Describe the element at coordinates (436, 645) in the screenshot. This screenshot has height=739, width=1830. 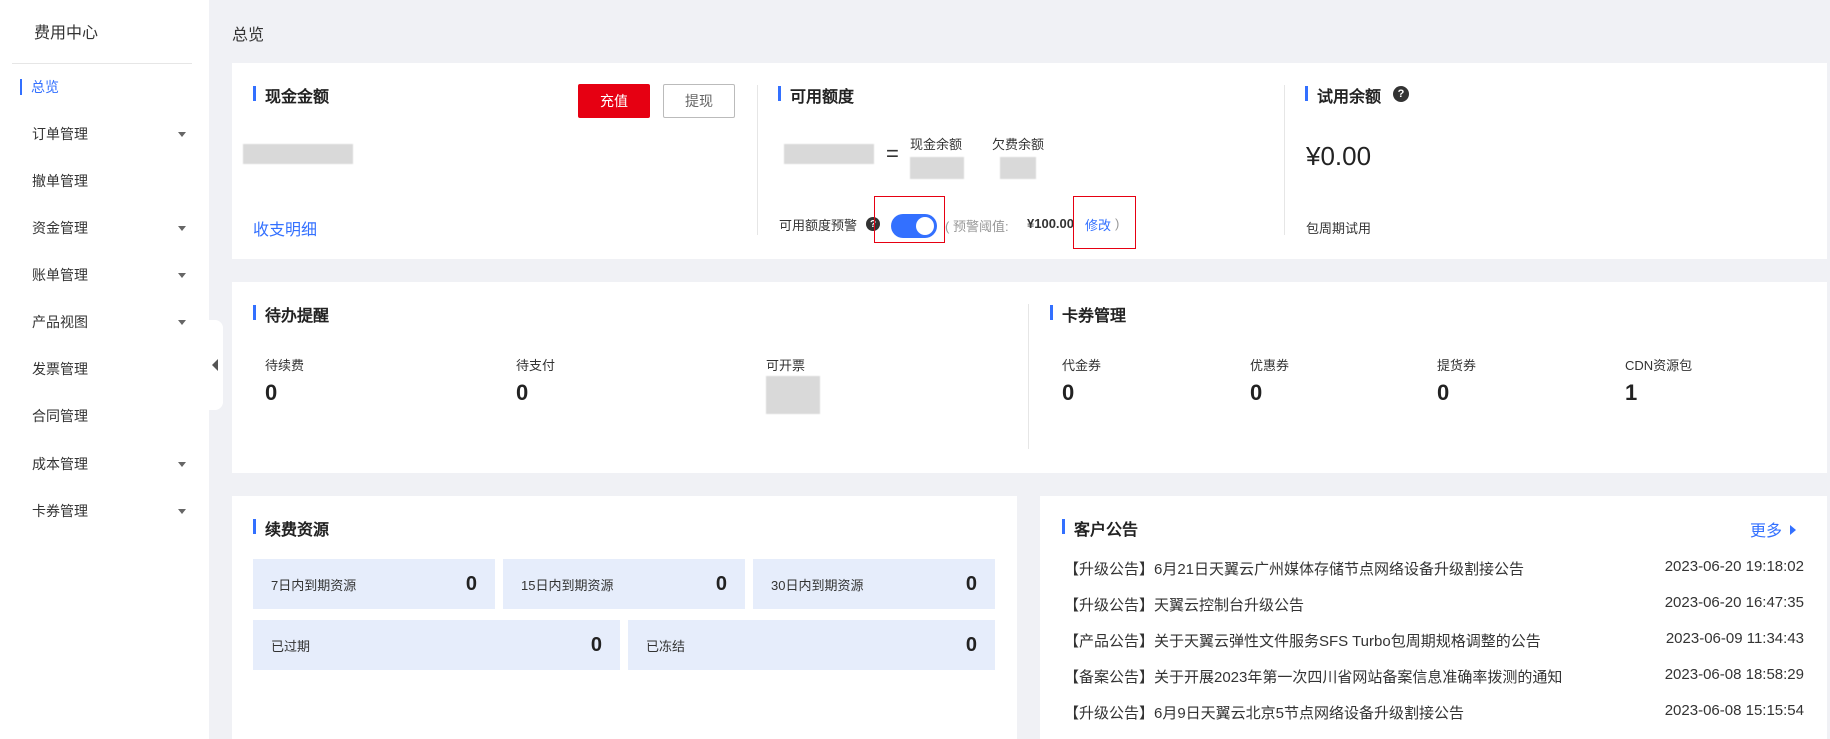
I see `renewal-tile-expired: 已过期 0` at that location.